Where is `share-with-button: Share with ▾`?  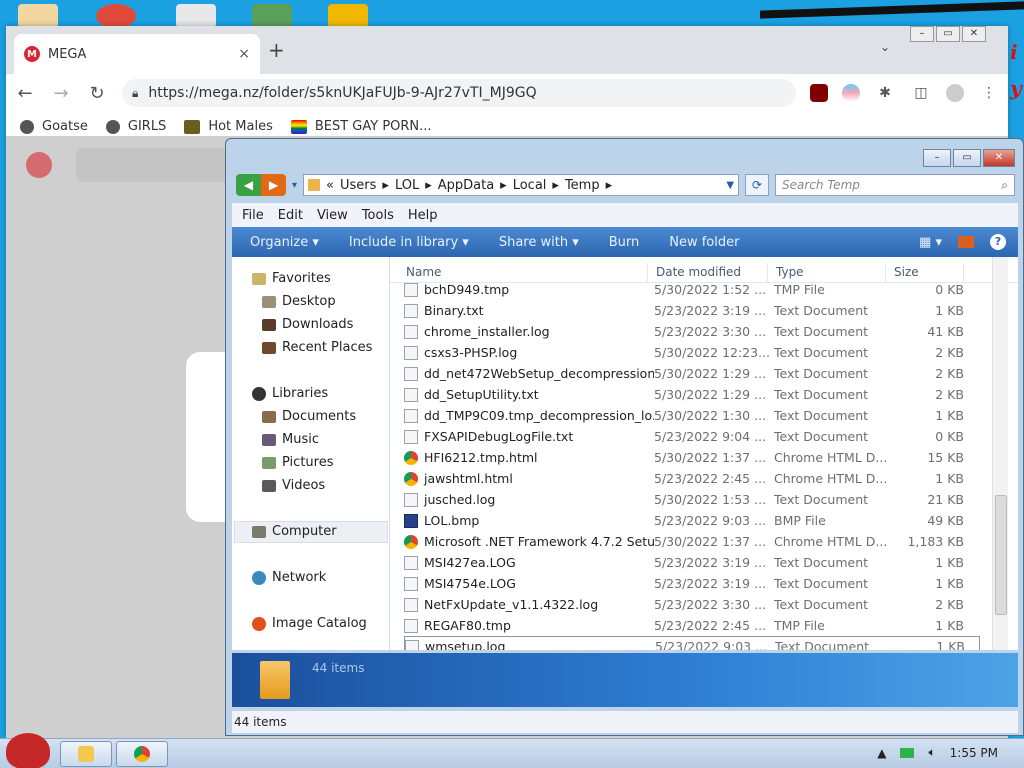 share-with-button: Share with ▾ is located at coordinates (539, 242).